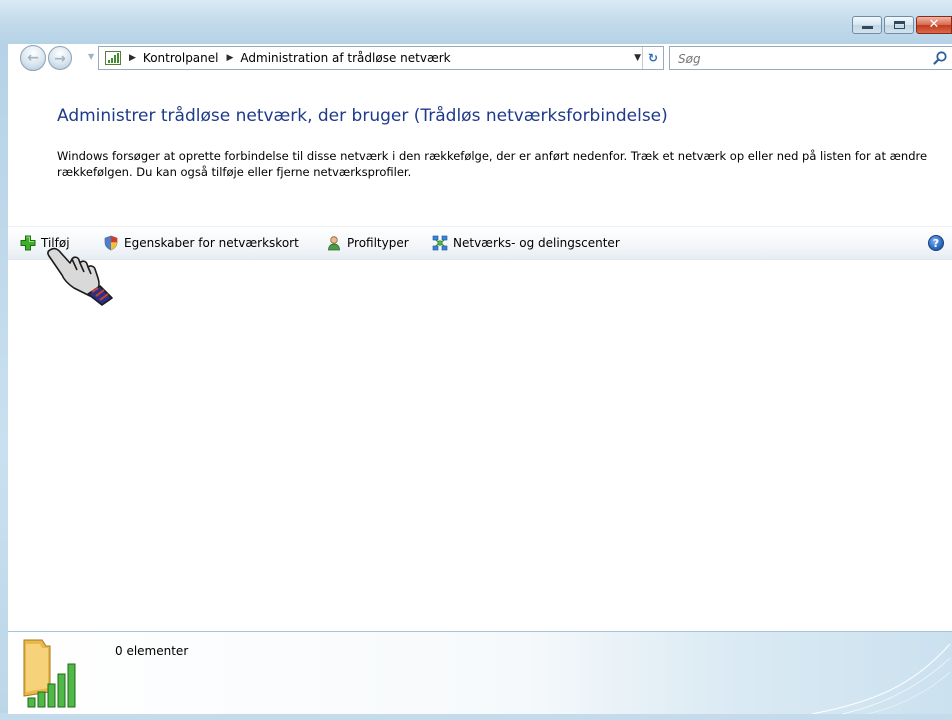 Image resolution: width=952 pixels, height=720 pixels. What do you see at coordinates (637, 58) in the screenshot?
I see `address-dropdown-icon: ▼` at bounding box center [637, 58].